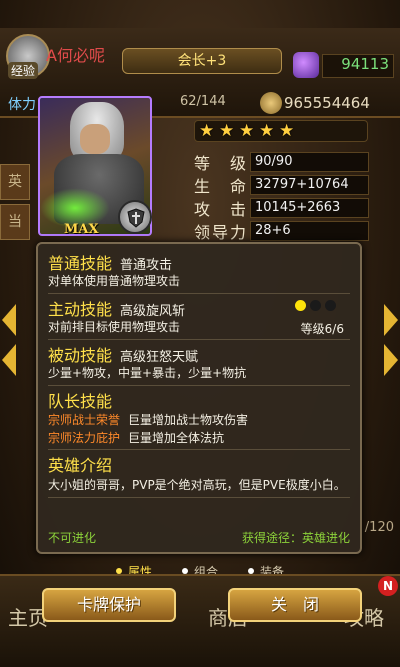  Describe the element at coordinates (81, 229) in the screenshot. I see `max-label: MAX` at that location.